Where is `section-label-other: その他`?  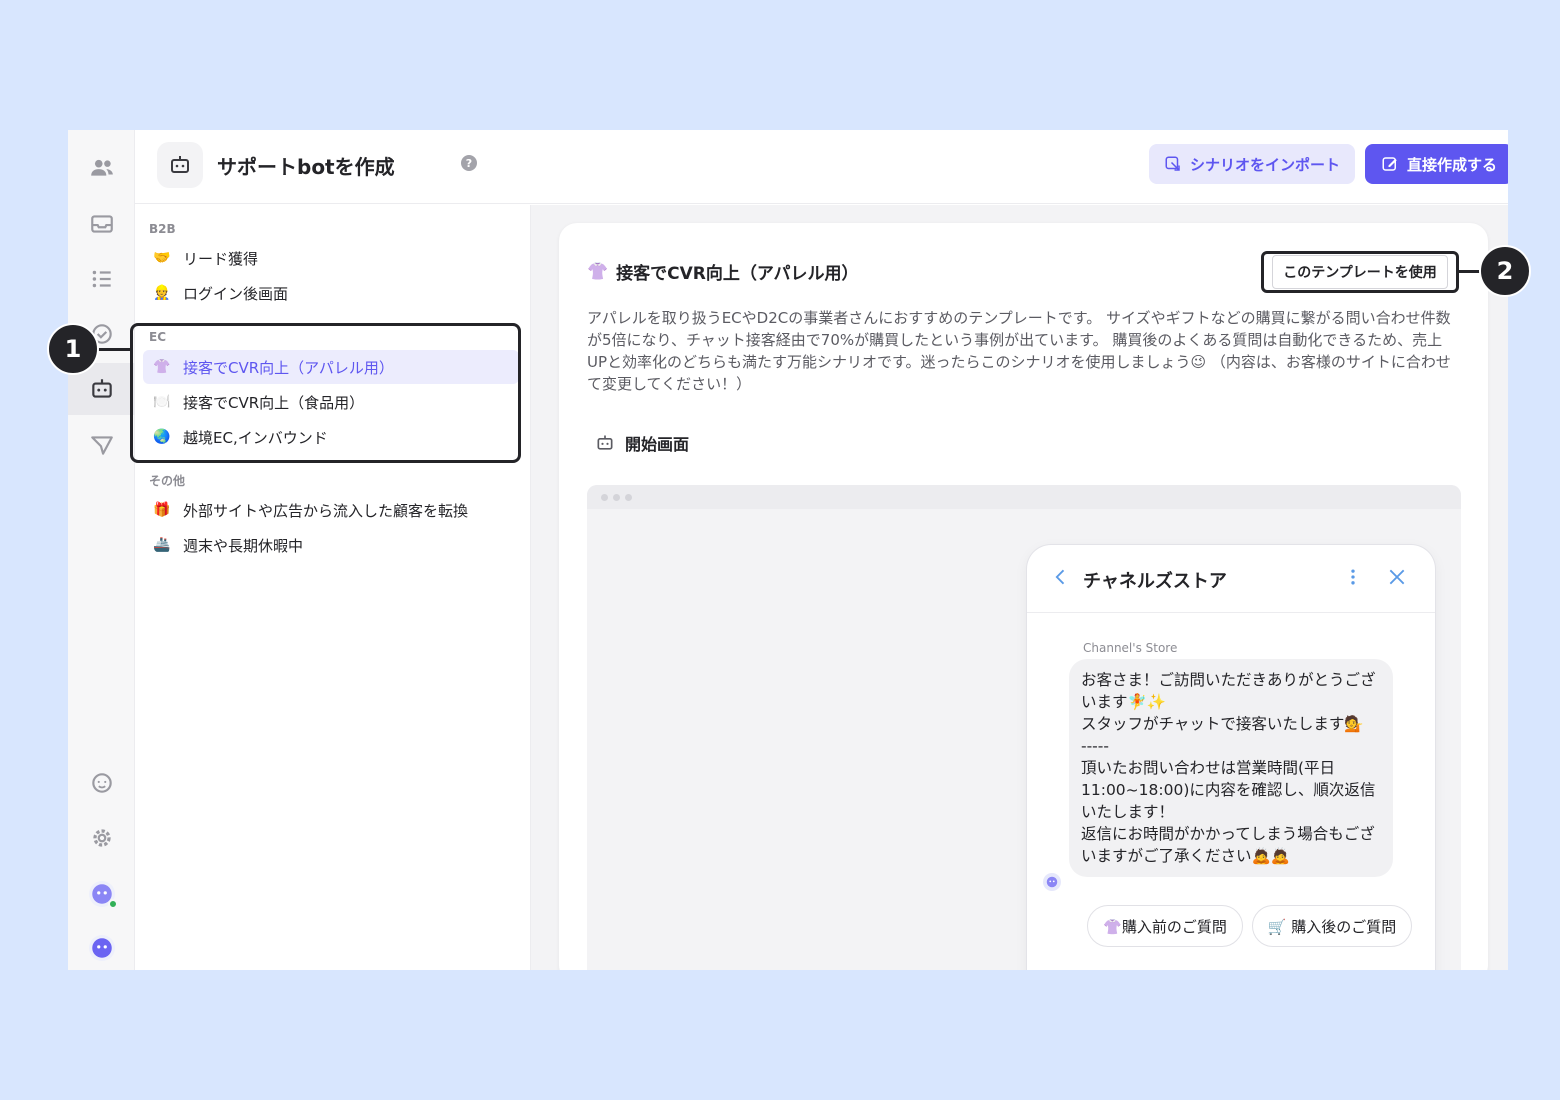
section-label-other: その他 is located at coordinates (167, 481).